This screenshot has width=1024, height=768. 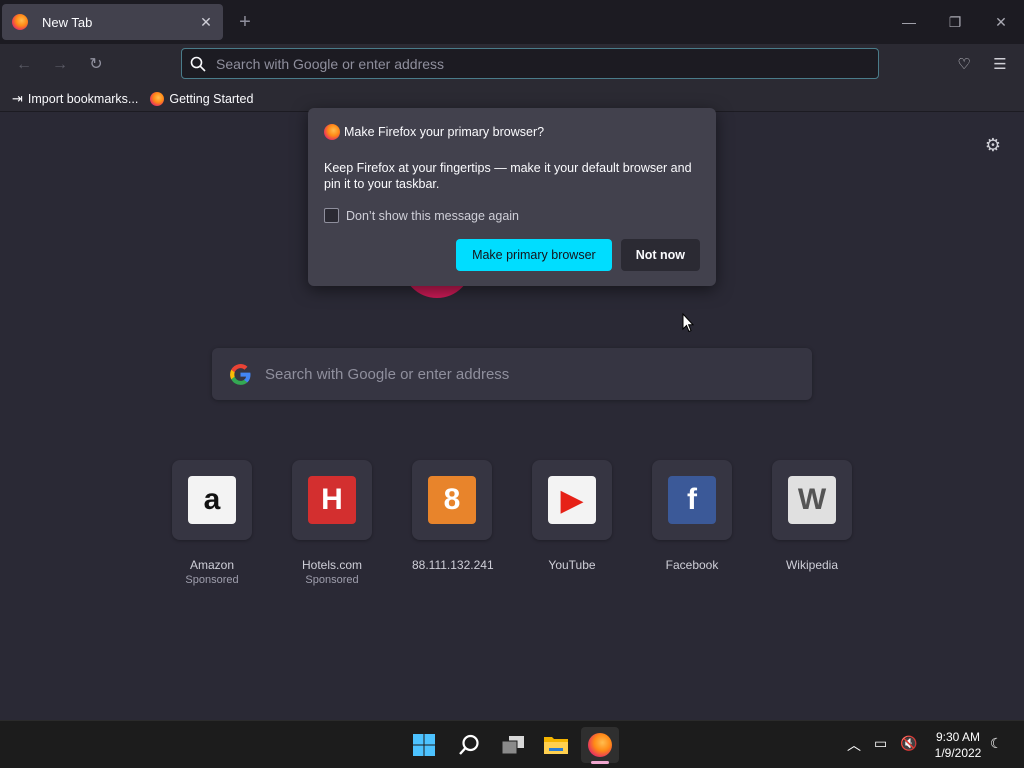 I want to click on tile-box: a, so click(x=212, y=500).